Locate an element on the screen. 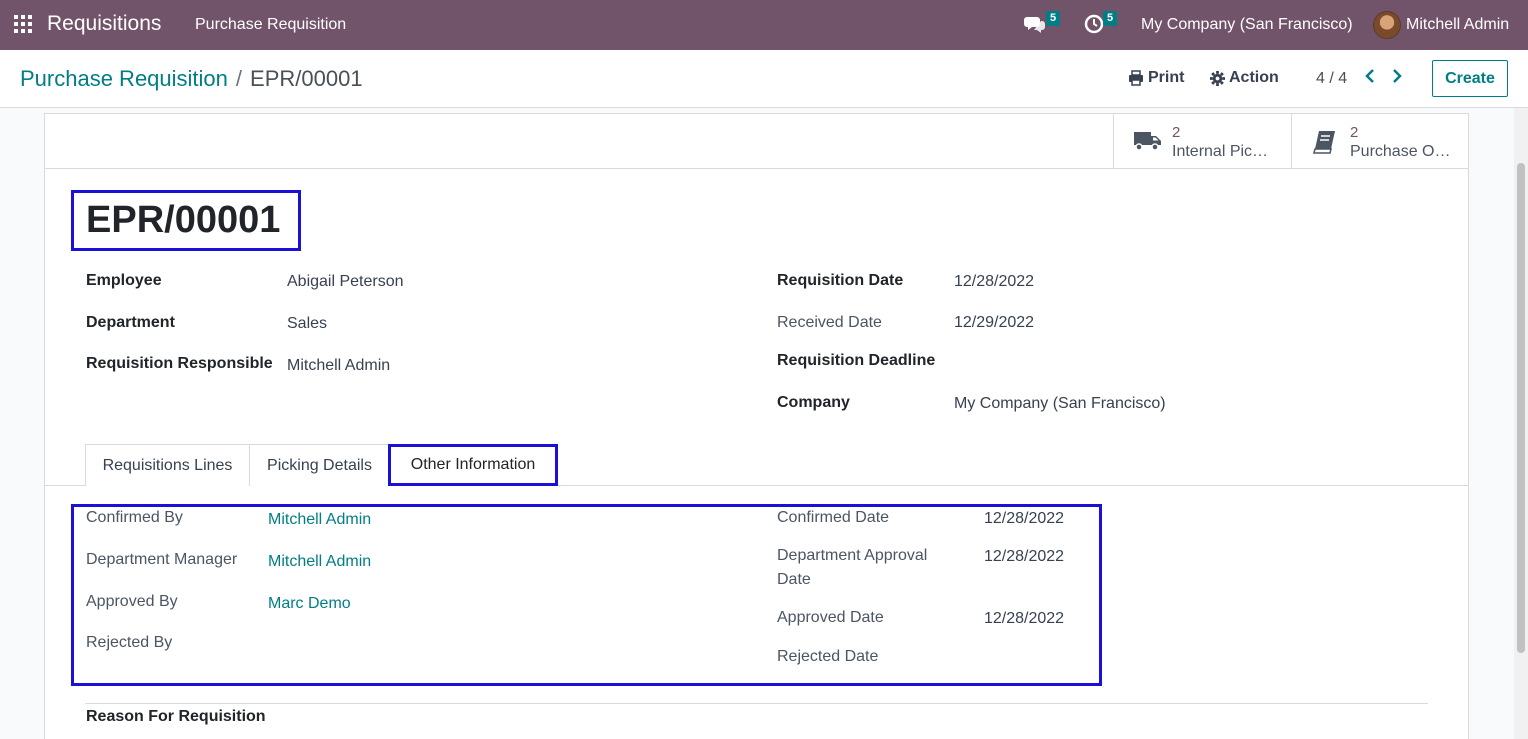  print-icon is located at coordinates (1136, 78).